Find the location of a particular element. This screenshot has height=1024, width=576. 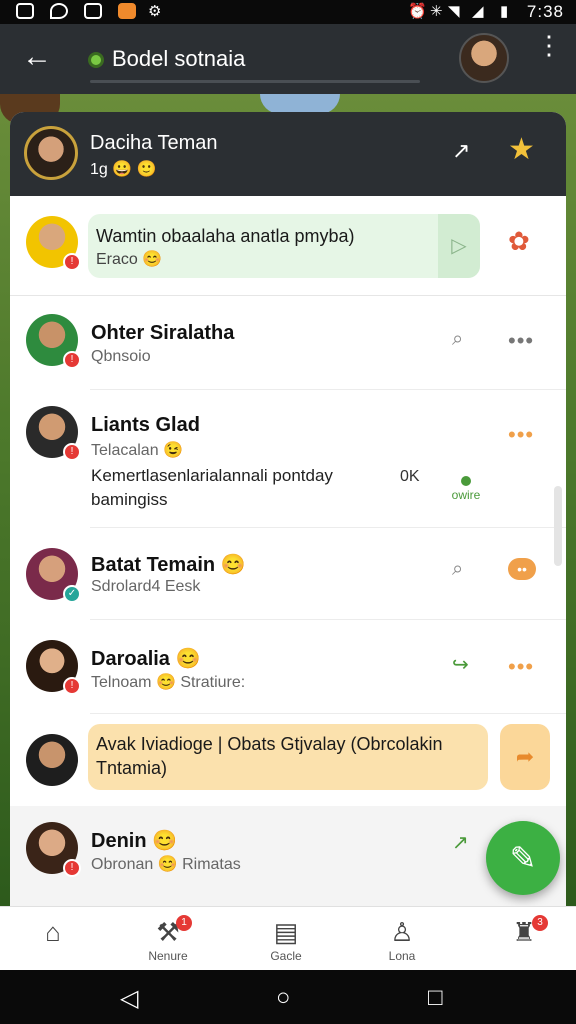

more-vert-icon: ⋮ is located at coordinates (549, 45).